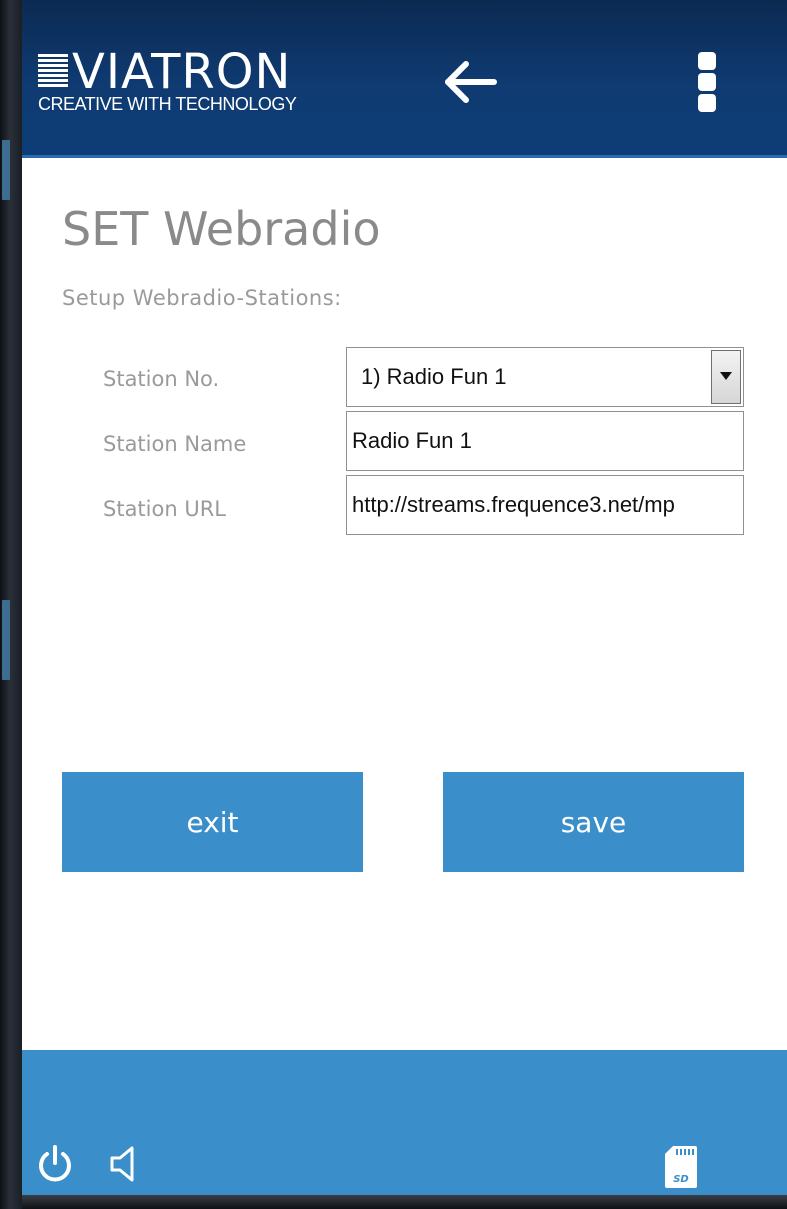 The width and height of the screenshot is (787, 1209). Describe the element at coordinates (404, 1122) in the screenshot. I see `footer-bar: SD` at that location.